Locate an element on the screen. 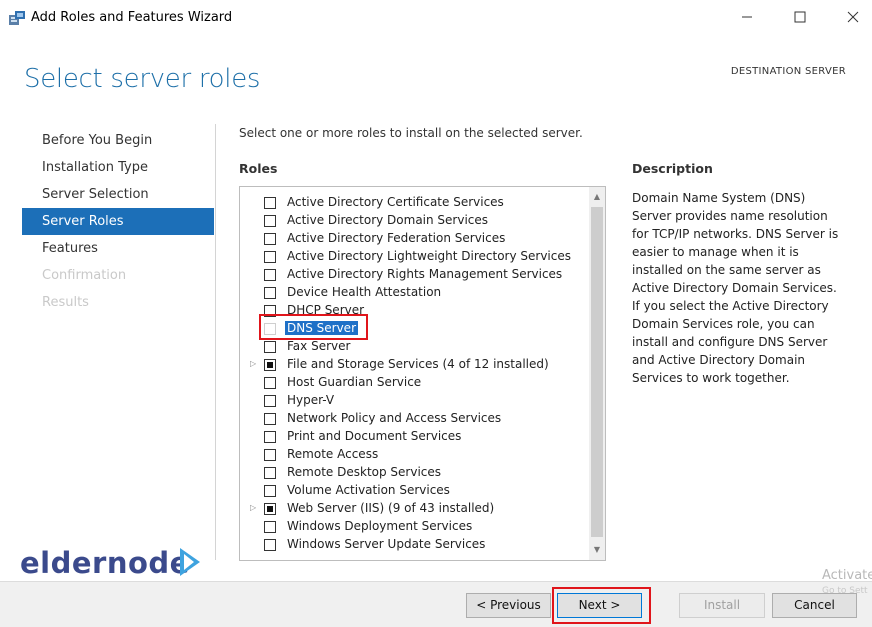 This screenshot has width=872, height=627. minimize-button is located at coordinates (747, 18).